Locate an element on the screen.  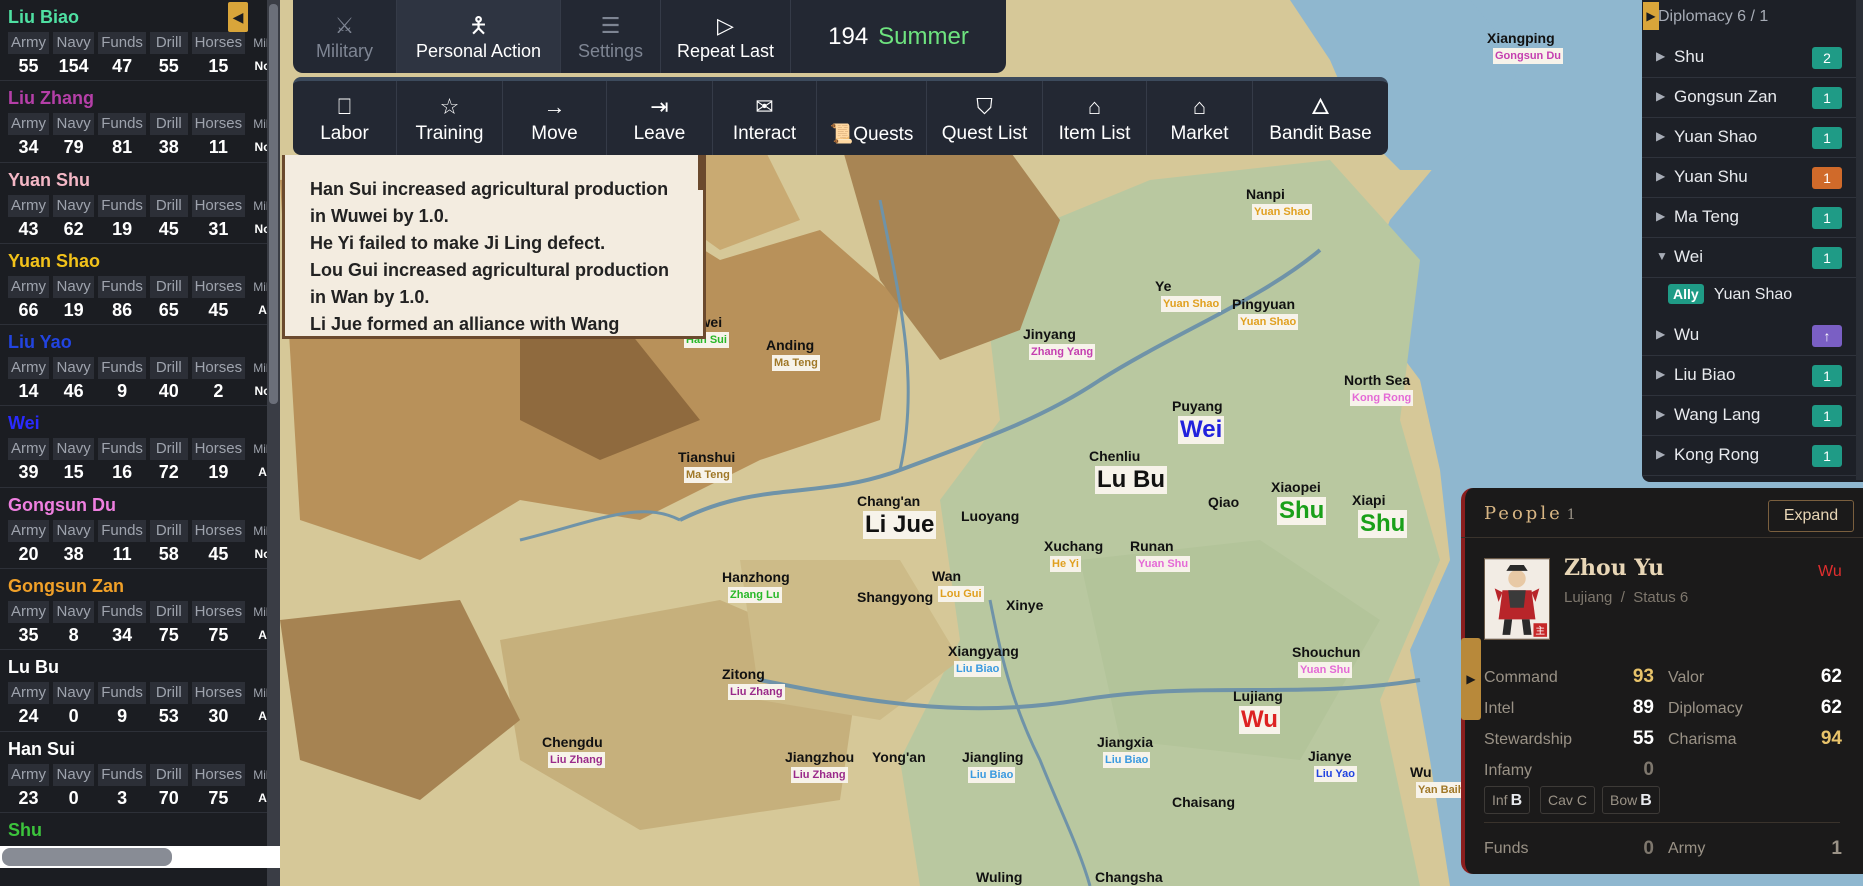
city-owner-tag: Gongsun Du is located at coordinates (1528, 56).